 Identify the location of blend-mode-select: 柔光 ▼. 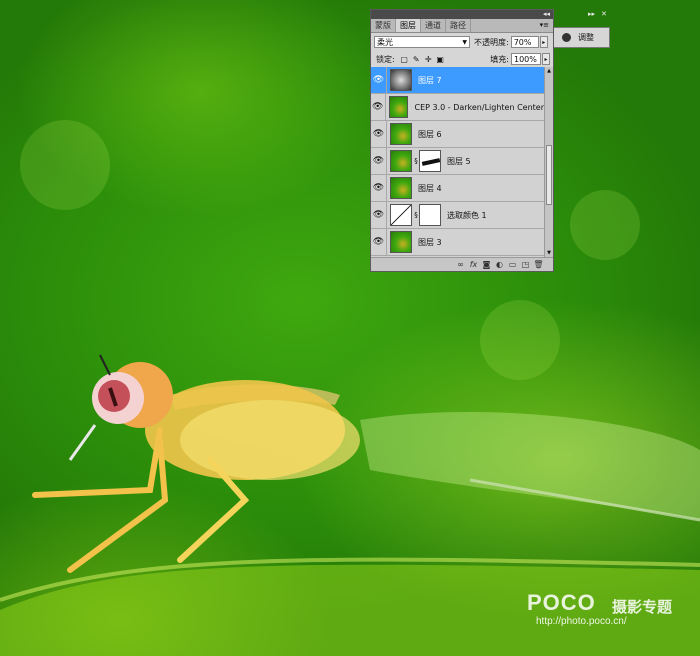
(422, 42).